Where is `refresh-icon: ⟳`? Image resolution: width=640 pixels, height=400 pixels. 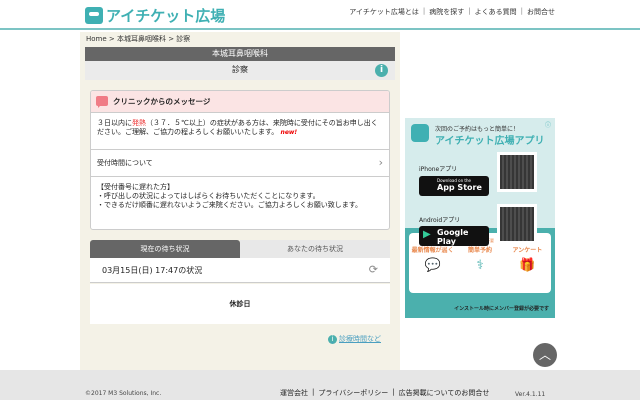 refresh-icon: ⟳ is located at coordinates (373, 270).